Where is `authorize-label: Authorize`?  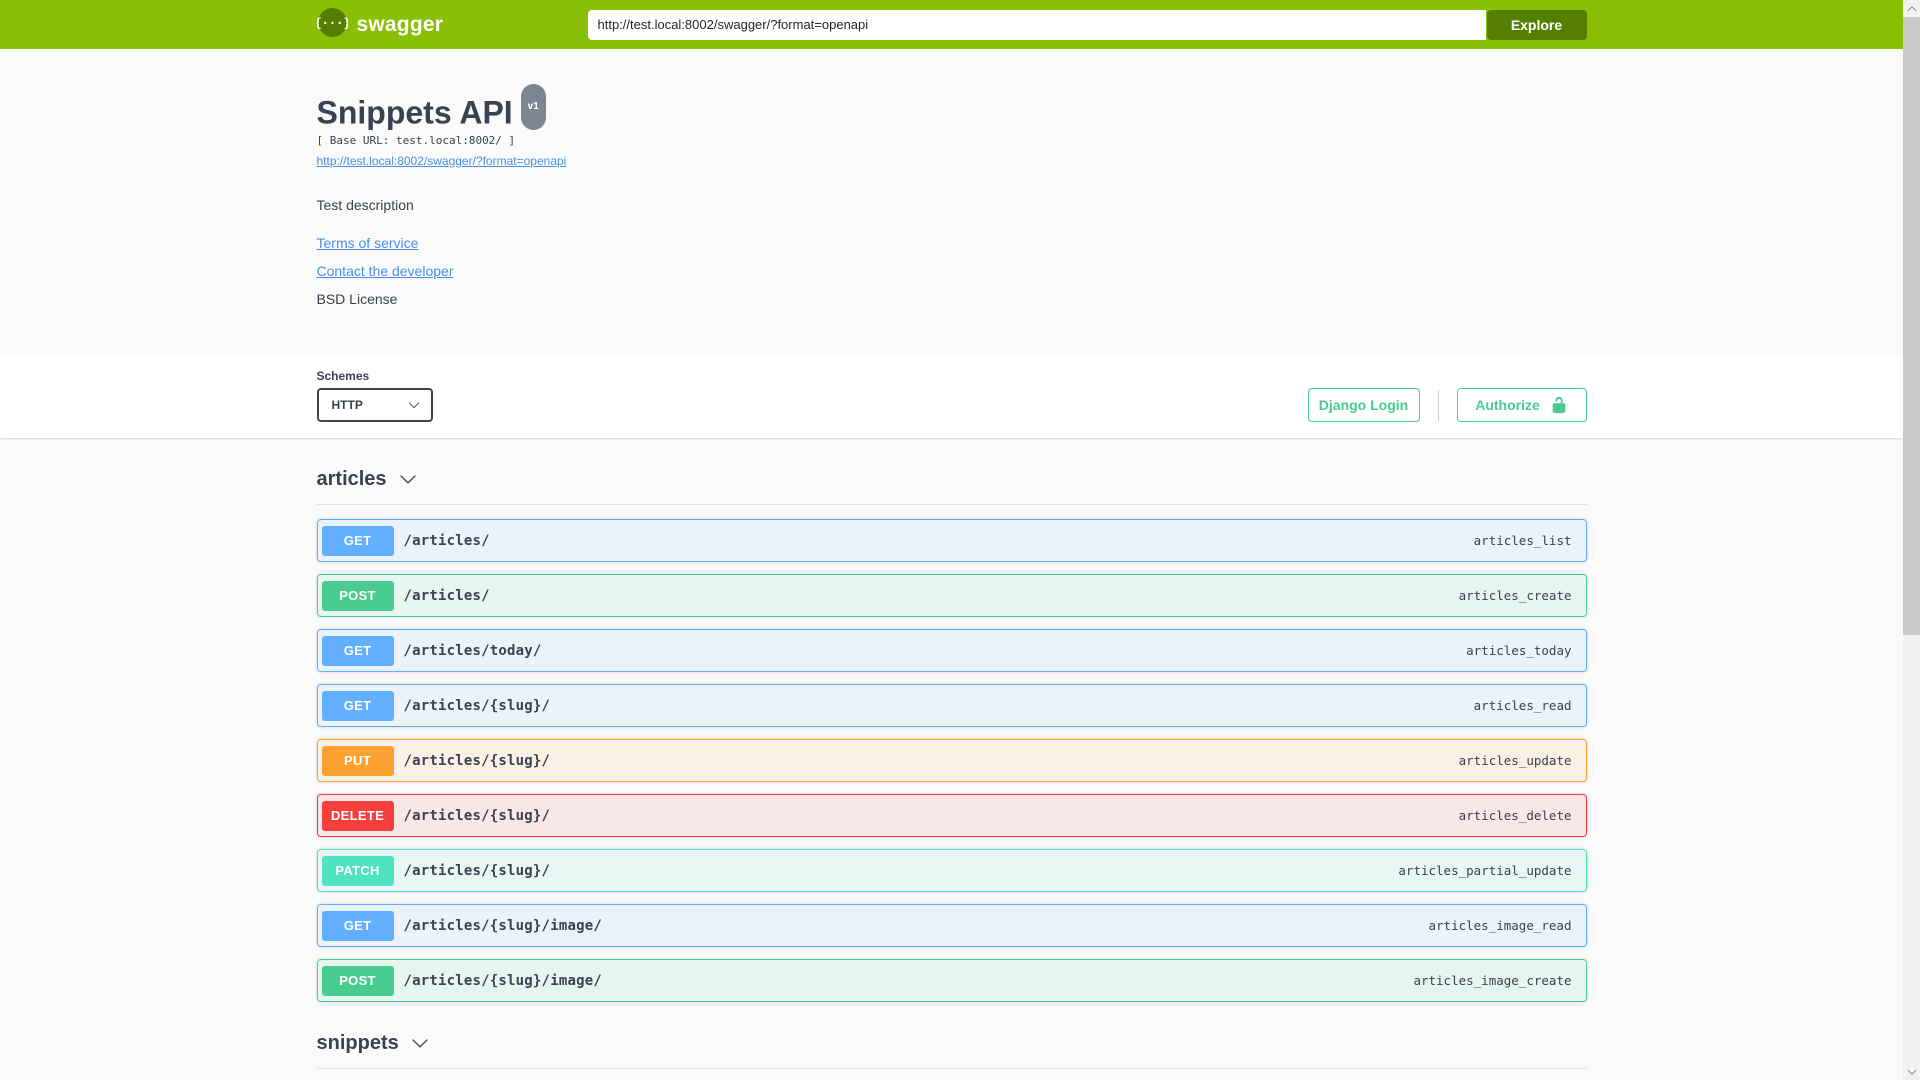
authorize-label: Authorize is located at coordinates (1507, 405).